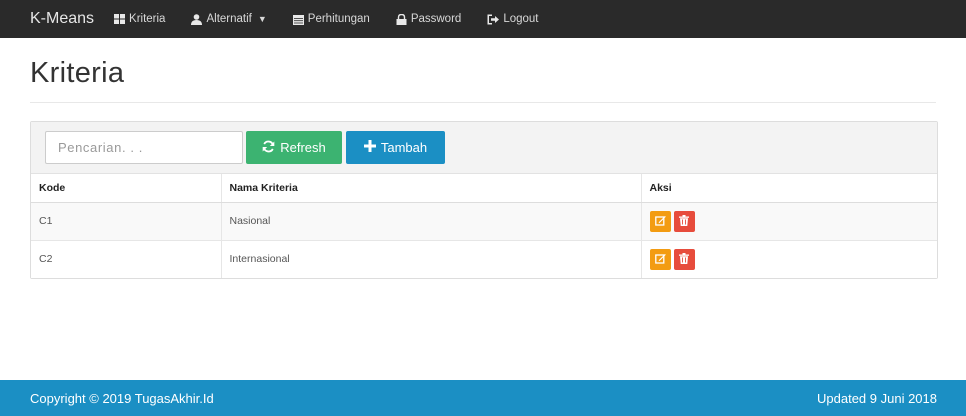 The height and width of the screenshot is (416, 966). I want to click on cell-nama: Nasional, so click(430, 220).